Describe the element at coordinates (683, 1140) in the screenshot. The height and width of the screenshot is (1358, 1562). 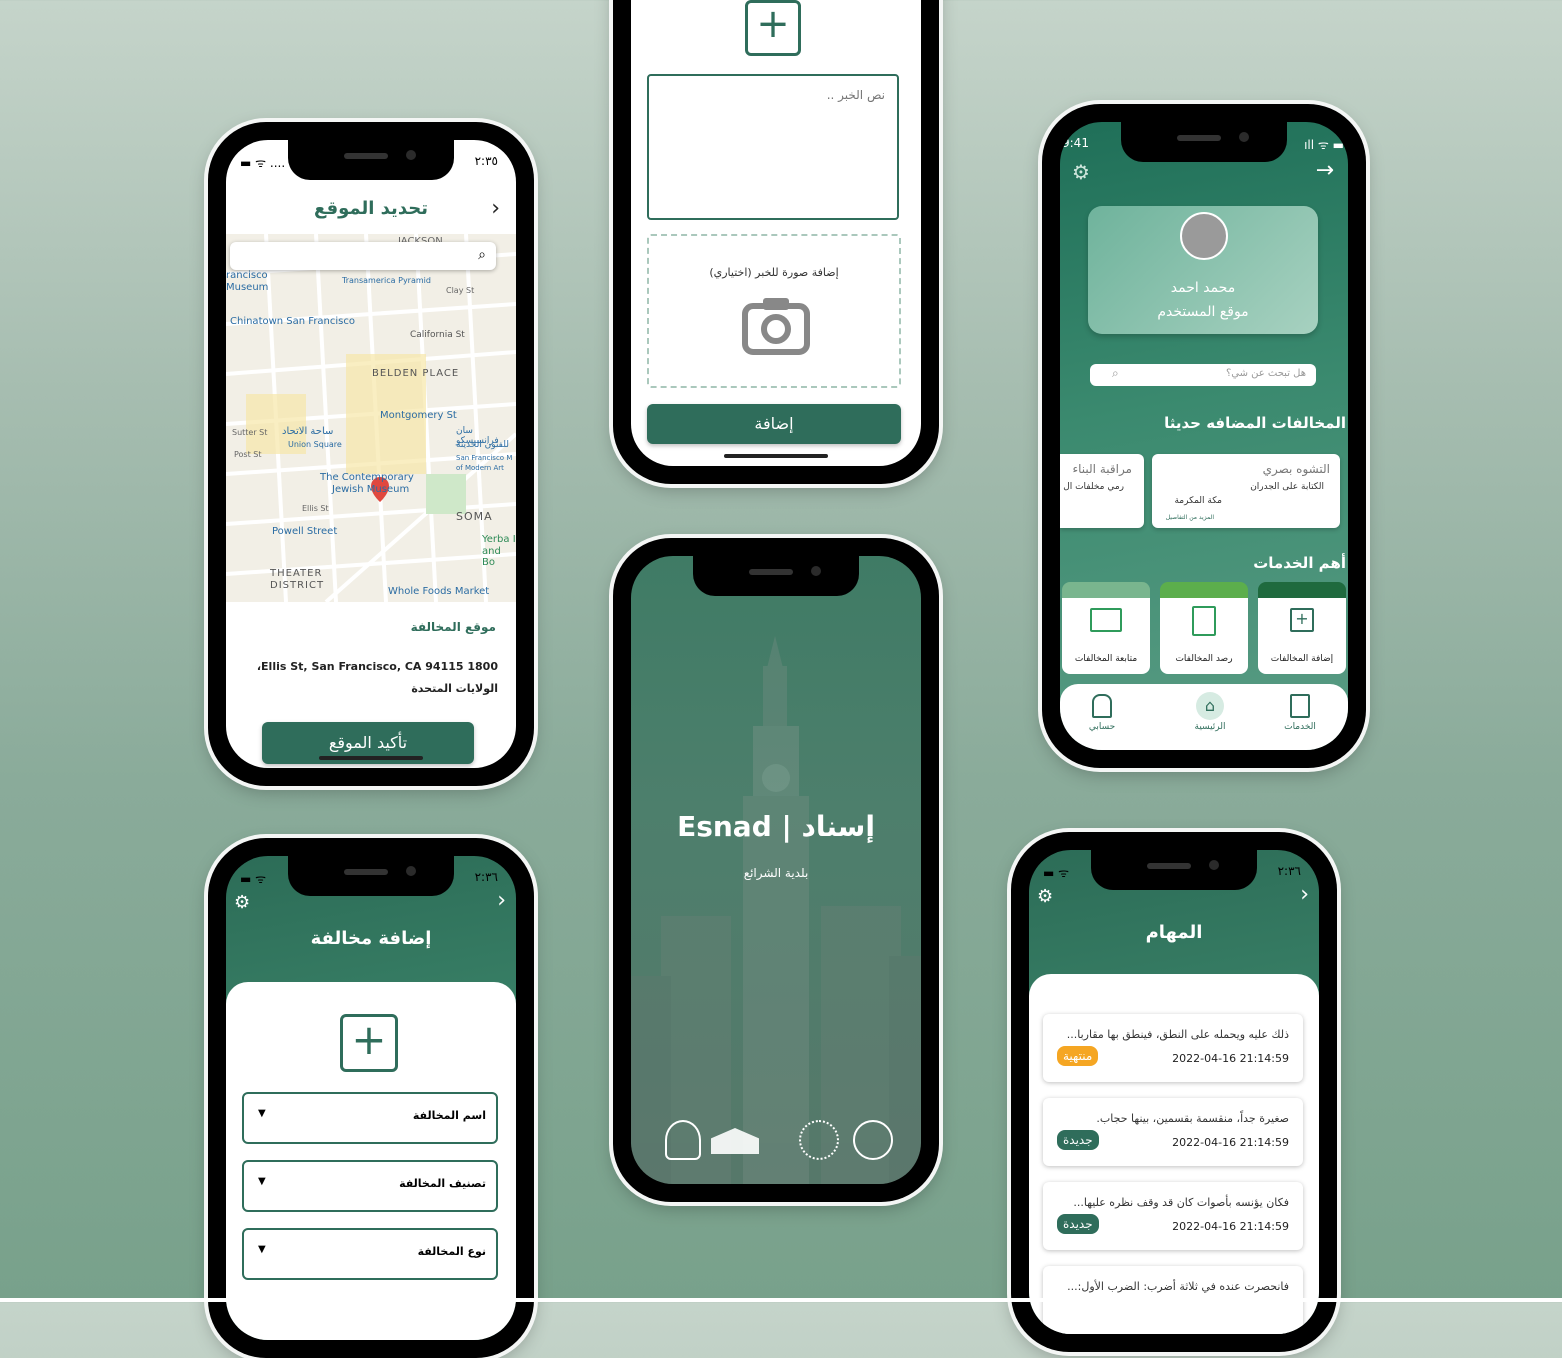
I see `balady-logo` at that location.